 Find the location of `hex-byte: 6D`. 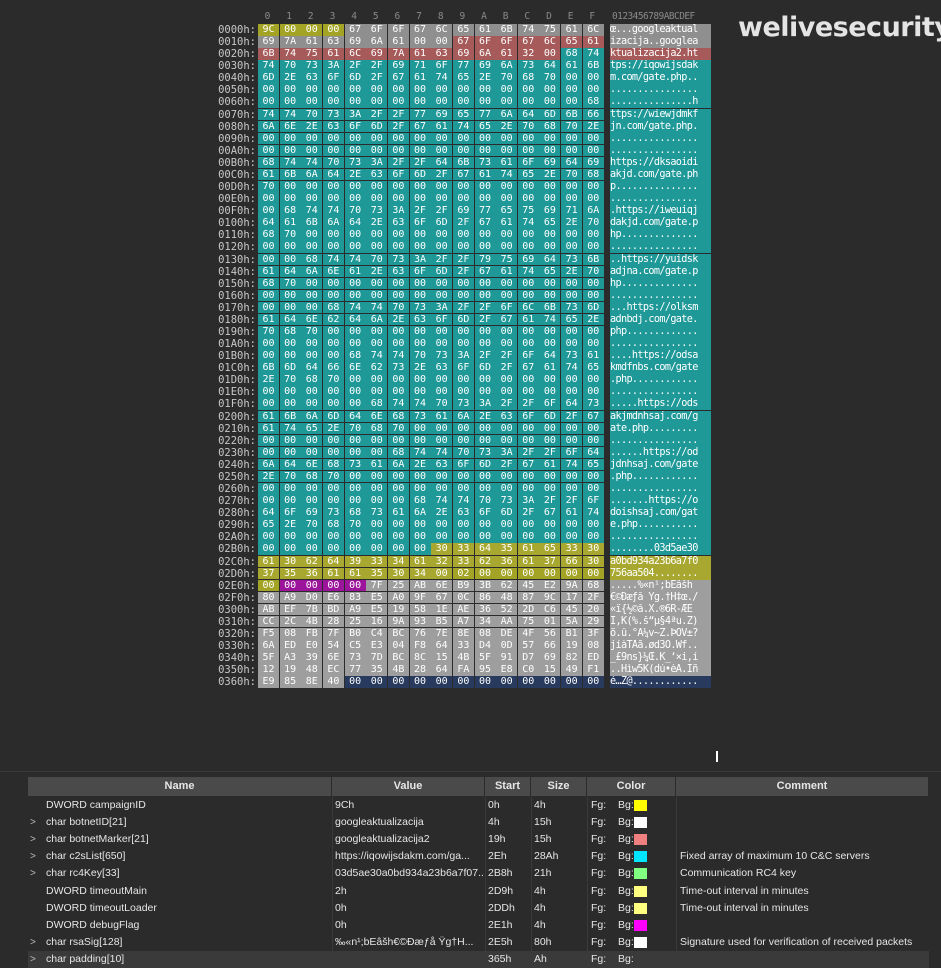

hex-byte: 6D is located at coordinates (485, 368).